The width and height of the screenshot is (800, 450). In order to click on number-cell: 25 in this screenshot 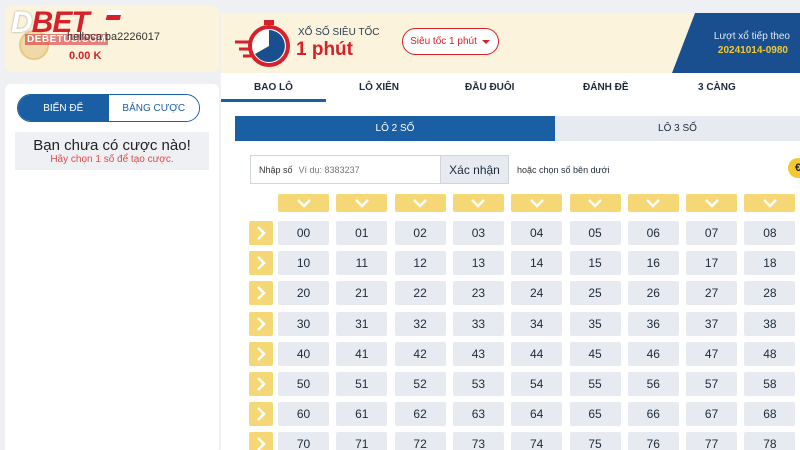, I will do `click(595, 293)`.